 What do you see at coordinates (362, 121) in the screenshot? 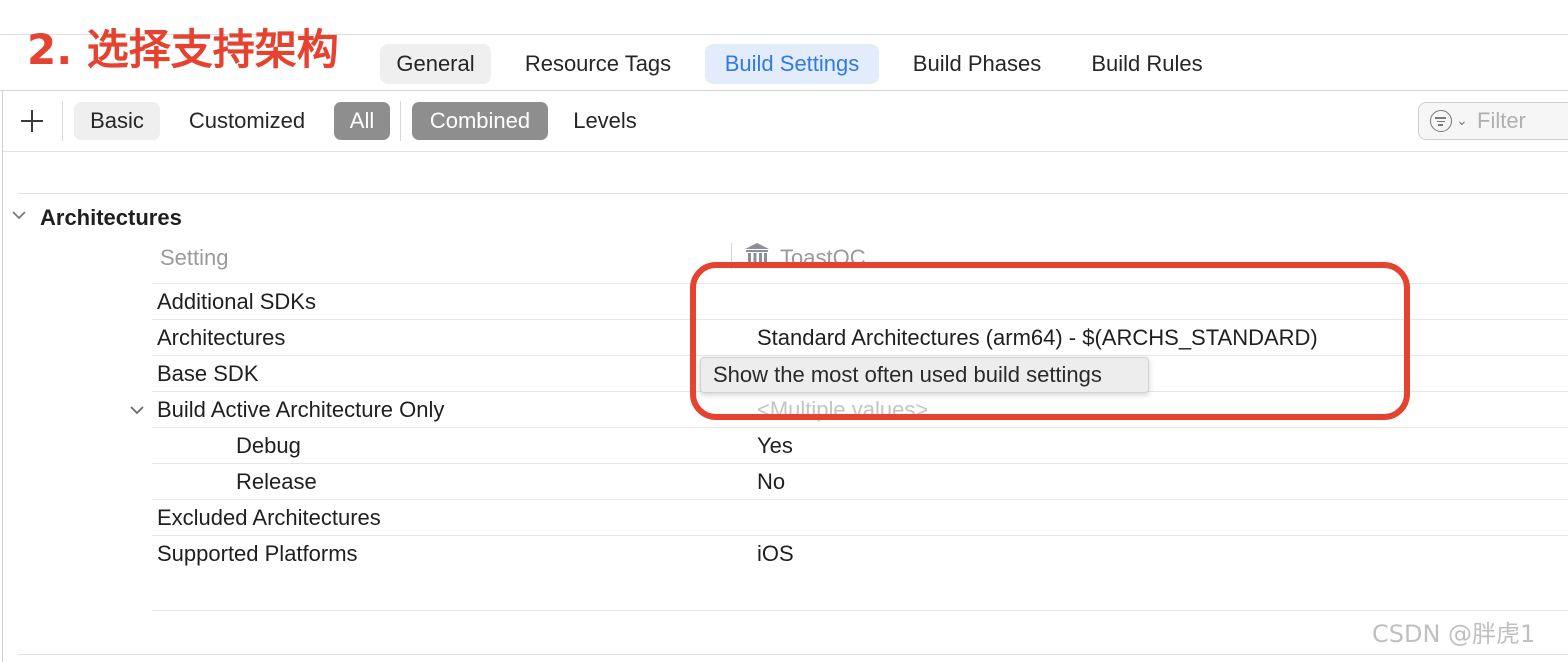
I see `segment-all: All` at bounding box center [362, 121].